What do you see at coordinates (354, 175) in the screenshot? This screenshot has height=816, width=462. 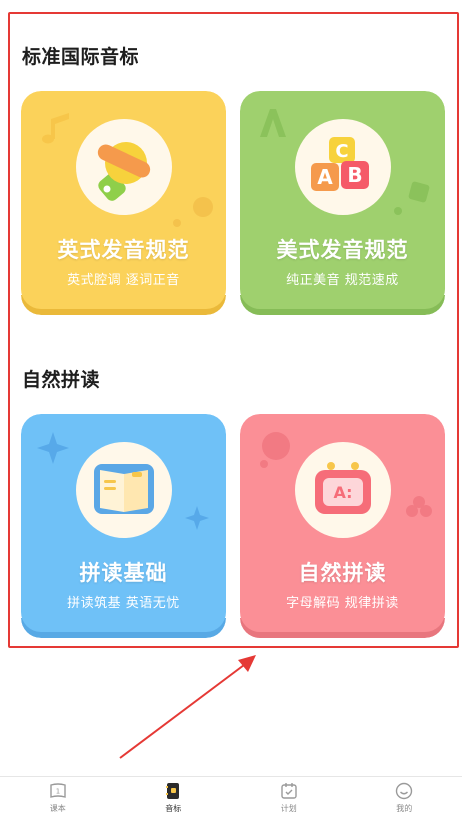 I see `svg-text: B` at bounding box center [354, 175].